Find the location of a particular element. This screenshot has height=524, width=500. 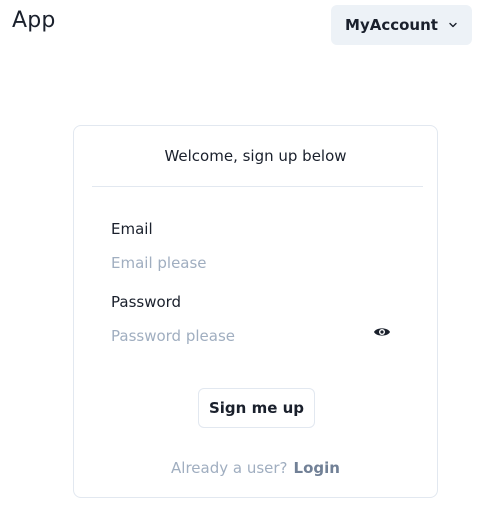

app-title: App is located at coordinates (34, 20).